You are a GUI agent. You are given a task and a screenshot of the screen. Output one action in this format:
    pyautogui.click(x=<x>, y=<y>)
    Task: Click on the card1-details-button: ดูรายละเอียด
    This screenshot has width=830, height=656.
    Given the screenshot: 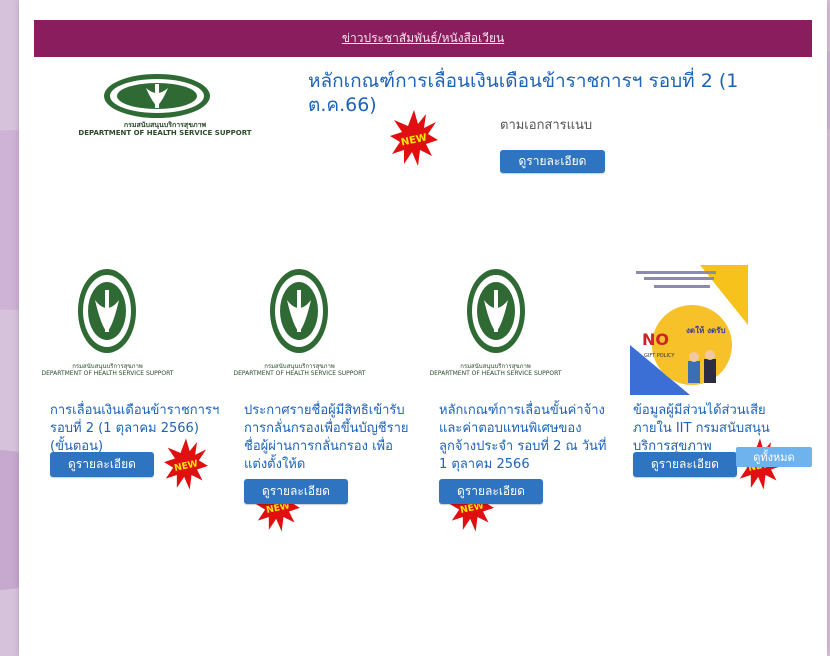 What is the action you would take?
    pyautogui.click(x=102, y=464)
    